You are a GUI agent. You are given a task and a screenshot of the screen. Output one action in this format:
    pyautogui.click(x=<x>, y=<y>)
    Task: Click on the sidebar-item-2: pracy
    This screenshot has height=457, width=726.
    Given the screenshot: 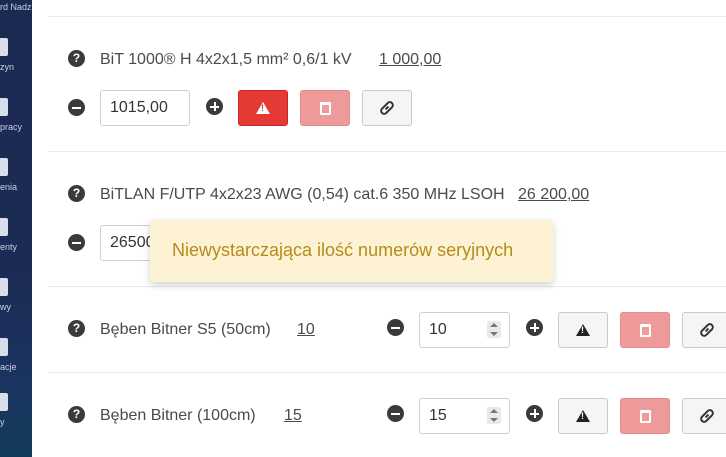 What is the action you would take?
    pyautogui.click(x=16, y=123)
    